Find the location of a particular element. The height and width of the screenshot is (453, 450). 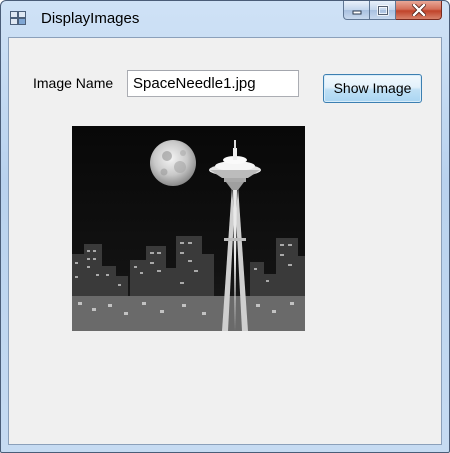

maximize-icon is located at coordinates (382, 10).